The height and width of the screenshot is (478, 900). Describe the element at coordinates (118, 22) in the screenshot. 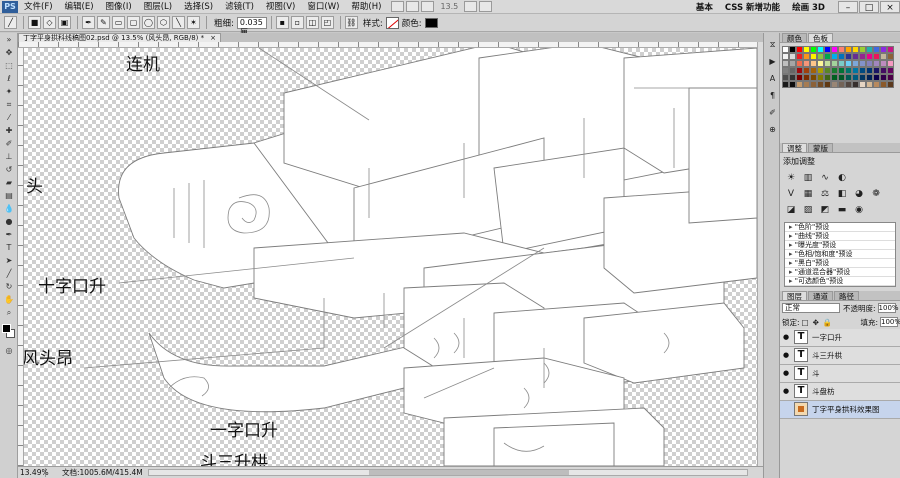

I see `rectangle-icon: ▭` at that location.